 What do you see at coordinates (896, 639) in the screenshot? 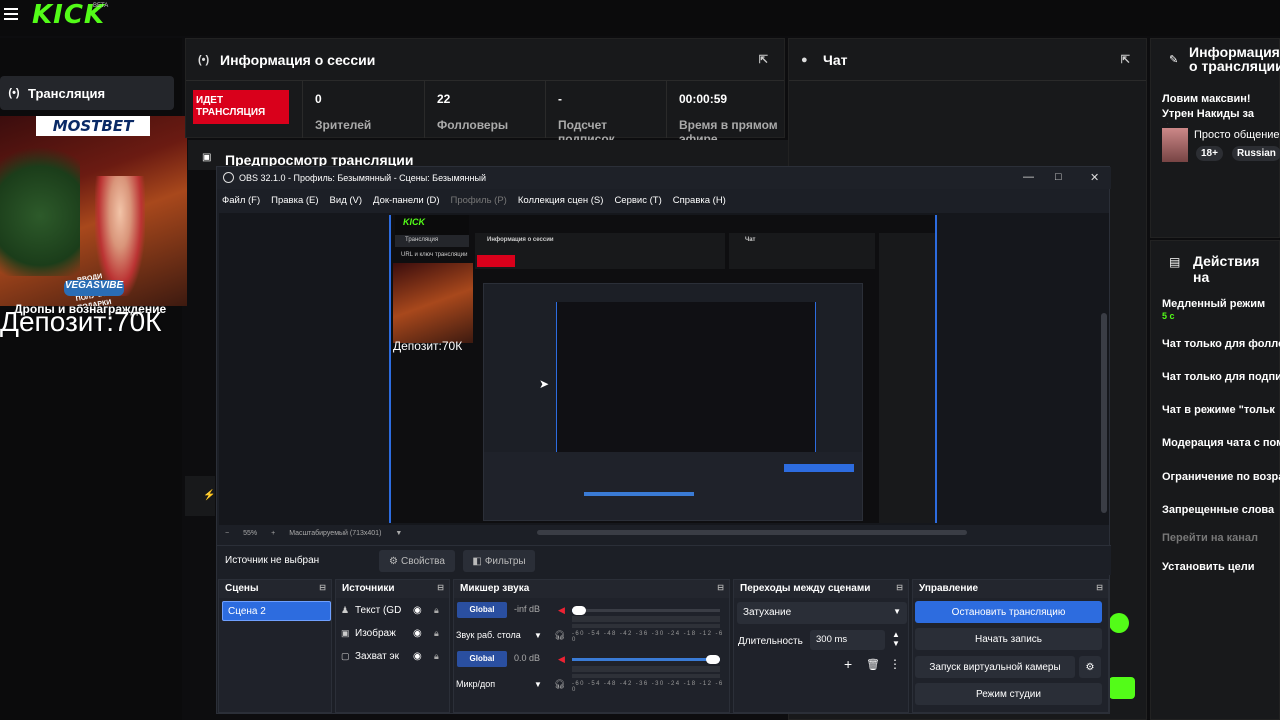
I see `duration-stepper: ▲ ▼` at bounding box center [896, 639].